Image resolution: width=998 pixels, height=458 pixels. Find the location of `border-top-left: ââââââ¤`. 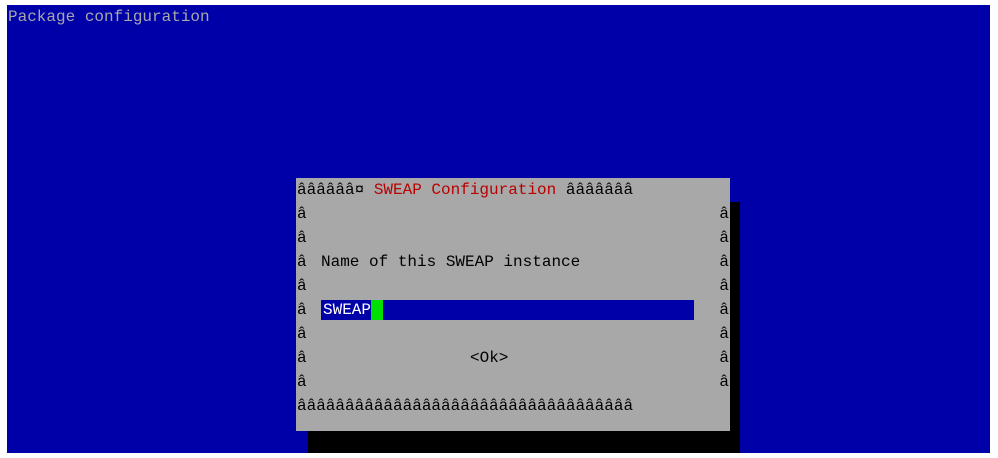

border-top-left: ââââââ¤ is located at coordinates (335, 190).